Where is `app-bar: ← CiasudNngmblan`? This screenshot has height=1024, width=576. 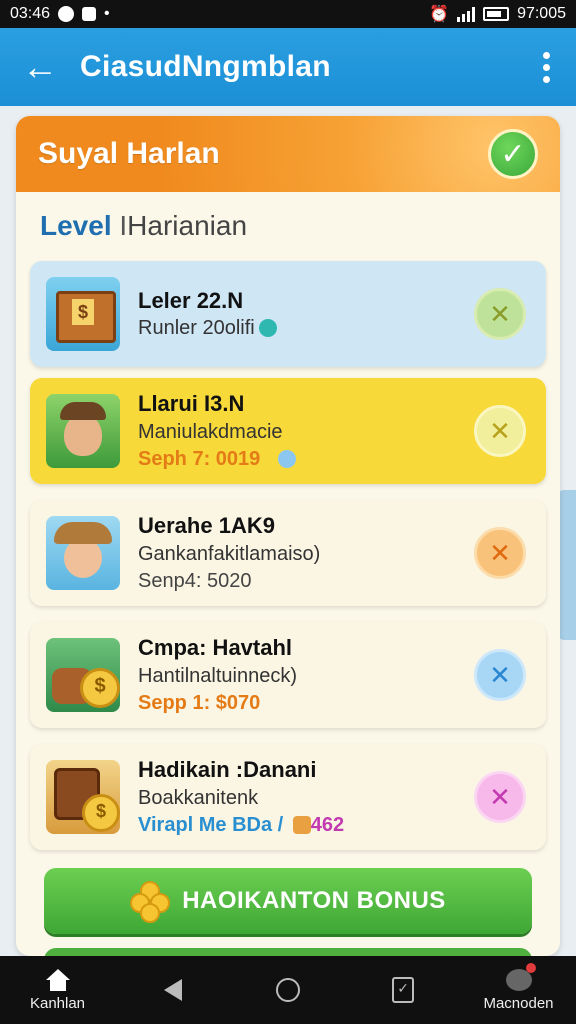 app-bar: ← CiasudNngmblan is located at coordinates (288, 67).